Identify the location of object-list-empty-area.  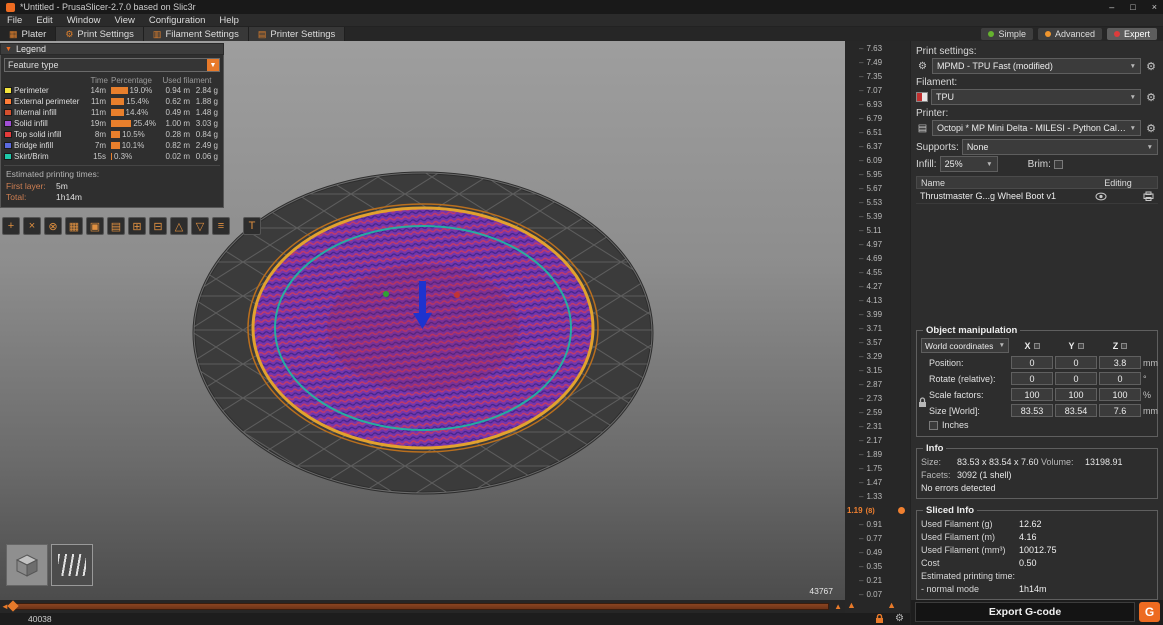
(1037, 261).